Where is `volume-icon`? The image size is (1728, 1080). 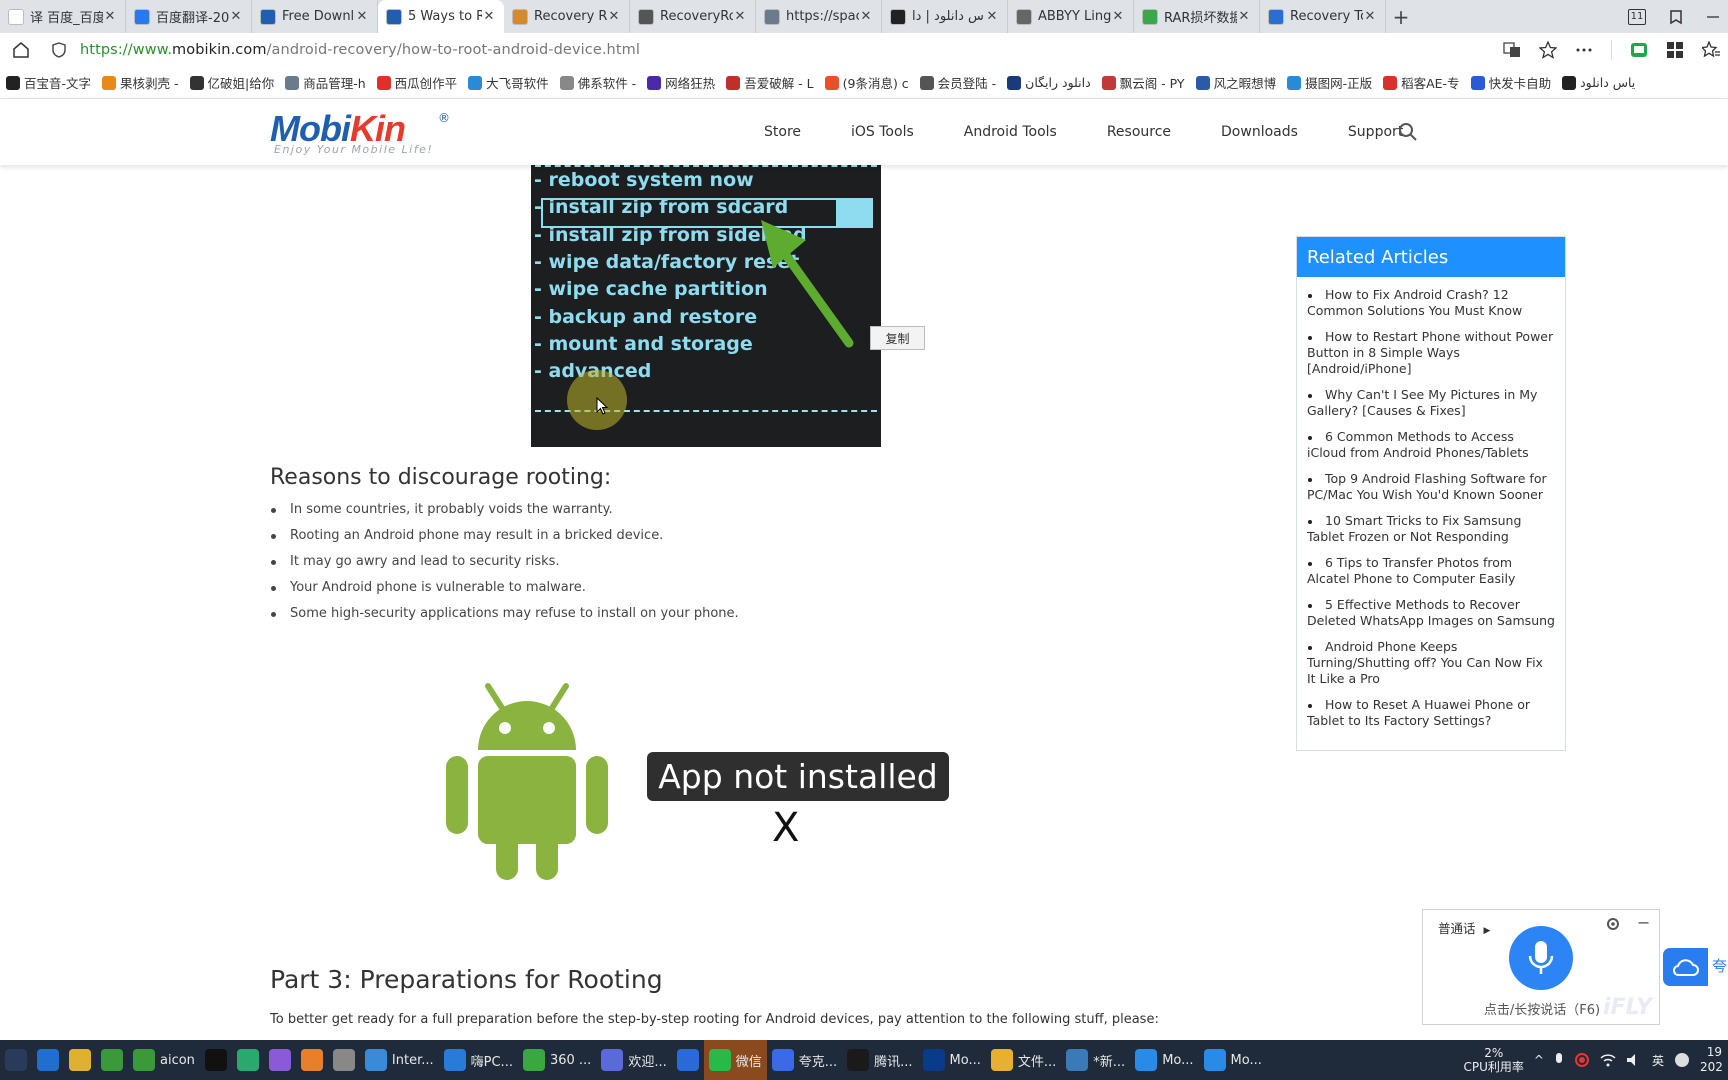 volume-icon is located at coordinates (1634, 1060).